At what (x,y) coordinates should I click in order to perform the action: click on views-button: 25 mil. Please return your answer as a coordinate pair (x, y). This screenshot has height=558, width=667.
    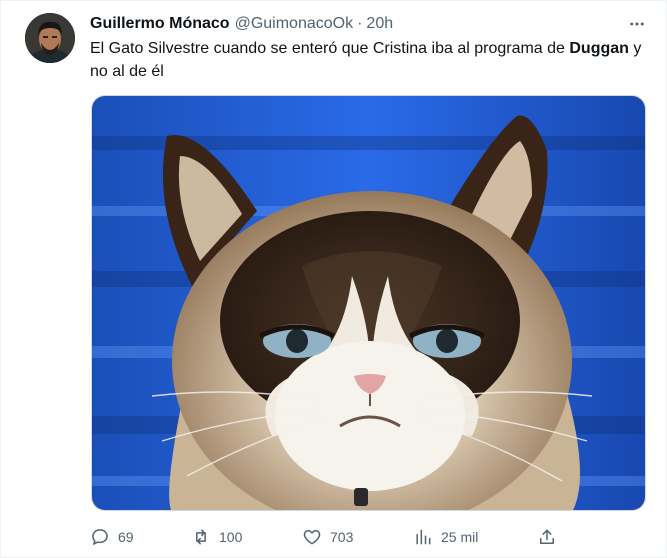
    Looking at the image, I should click on (445, 537).